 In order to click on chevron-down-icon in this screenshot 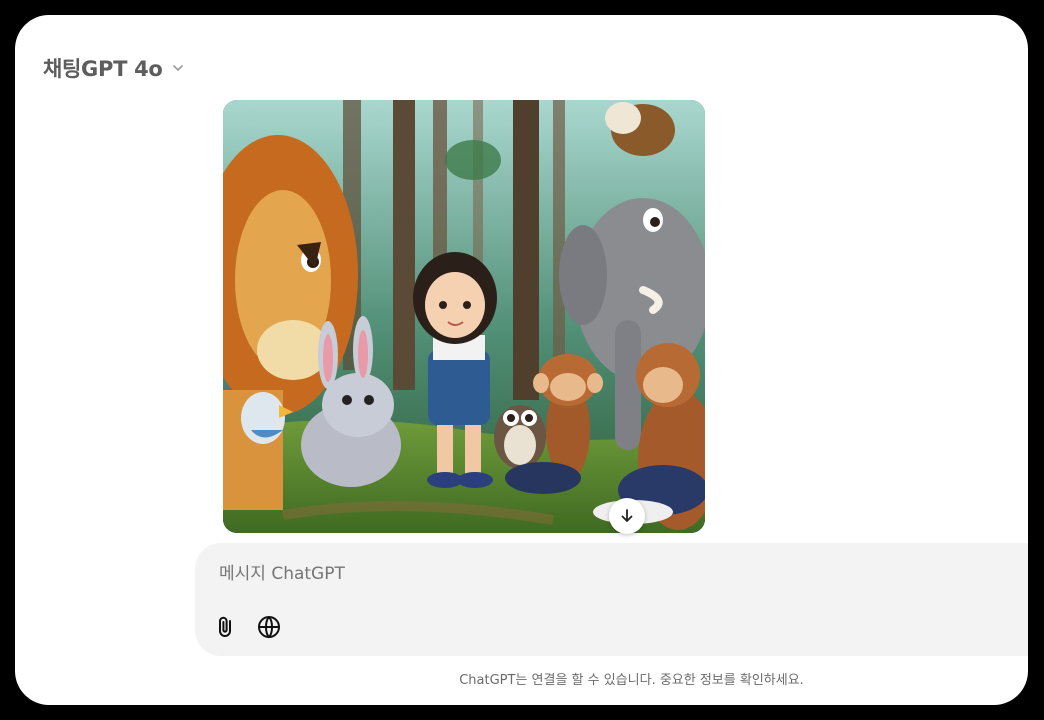, I will do `click(177, 68)`.